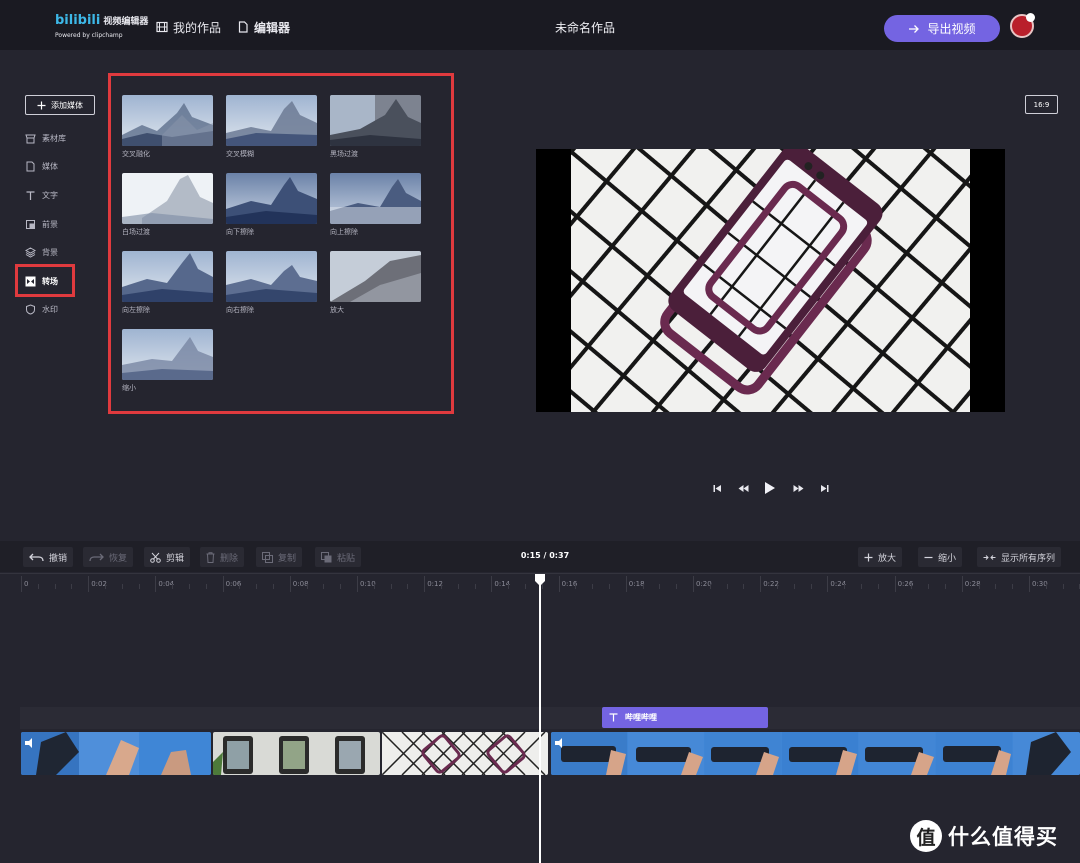 The width and height of the screenshot is (1080, 863). What do you see at coordinates (167, 354) in the screenshot?
I see `transition-thumb-zoom-out` at bounding box center [167, 354].